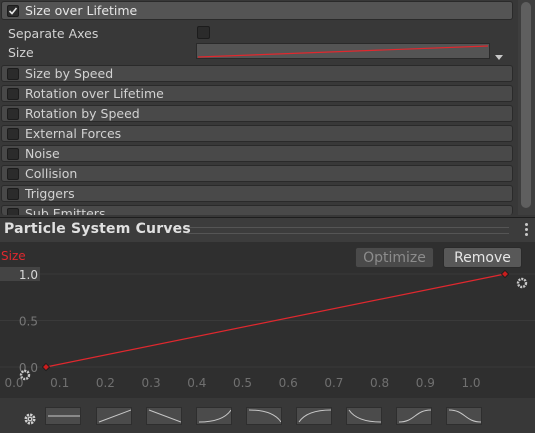 The image size is (535, 433). Describe the element at coordinates (288, 383) in the screenshot. I see `x-tick-label: 0.6` at that location.